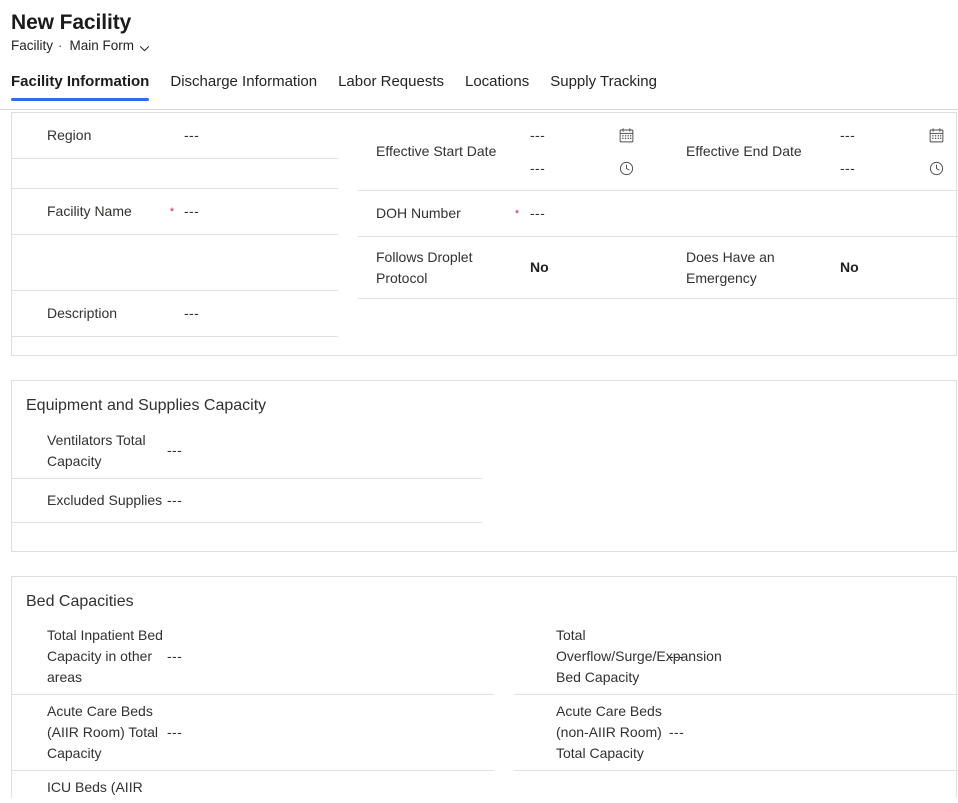 The height and width of the screenshot is (803, 958). I want to click on field-follows-droplet-protocol: Follows Droplet Protocol No, so click(513, 268).